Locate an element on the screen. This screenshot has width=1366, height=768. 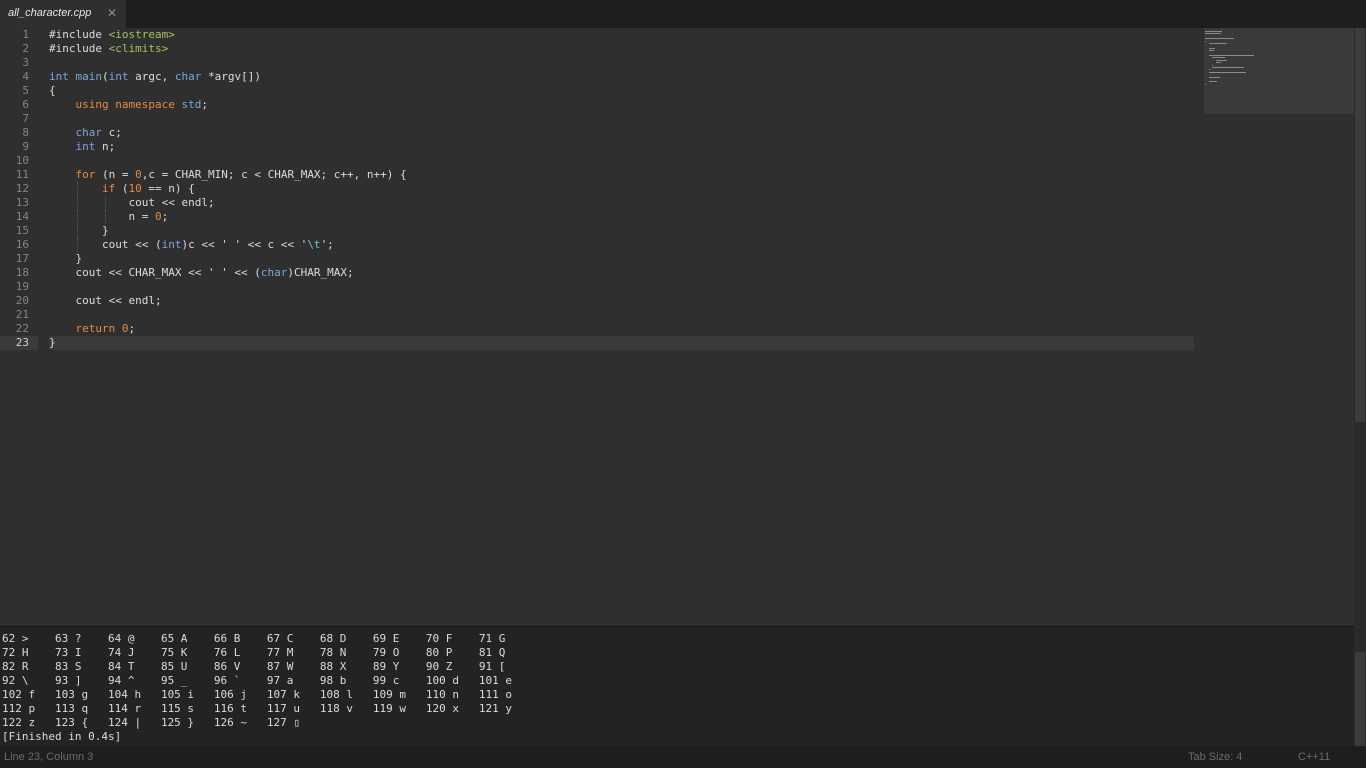
code-line: int main(int argc, char *argv[]) is located at coordinates (621, 77).